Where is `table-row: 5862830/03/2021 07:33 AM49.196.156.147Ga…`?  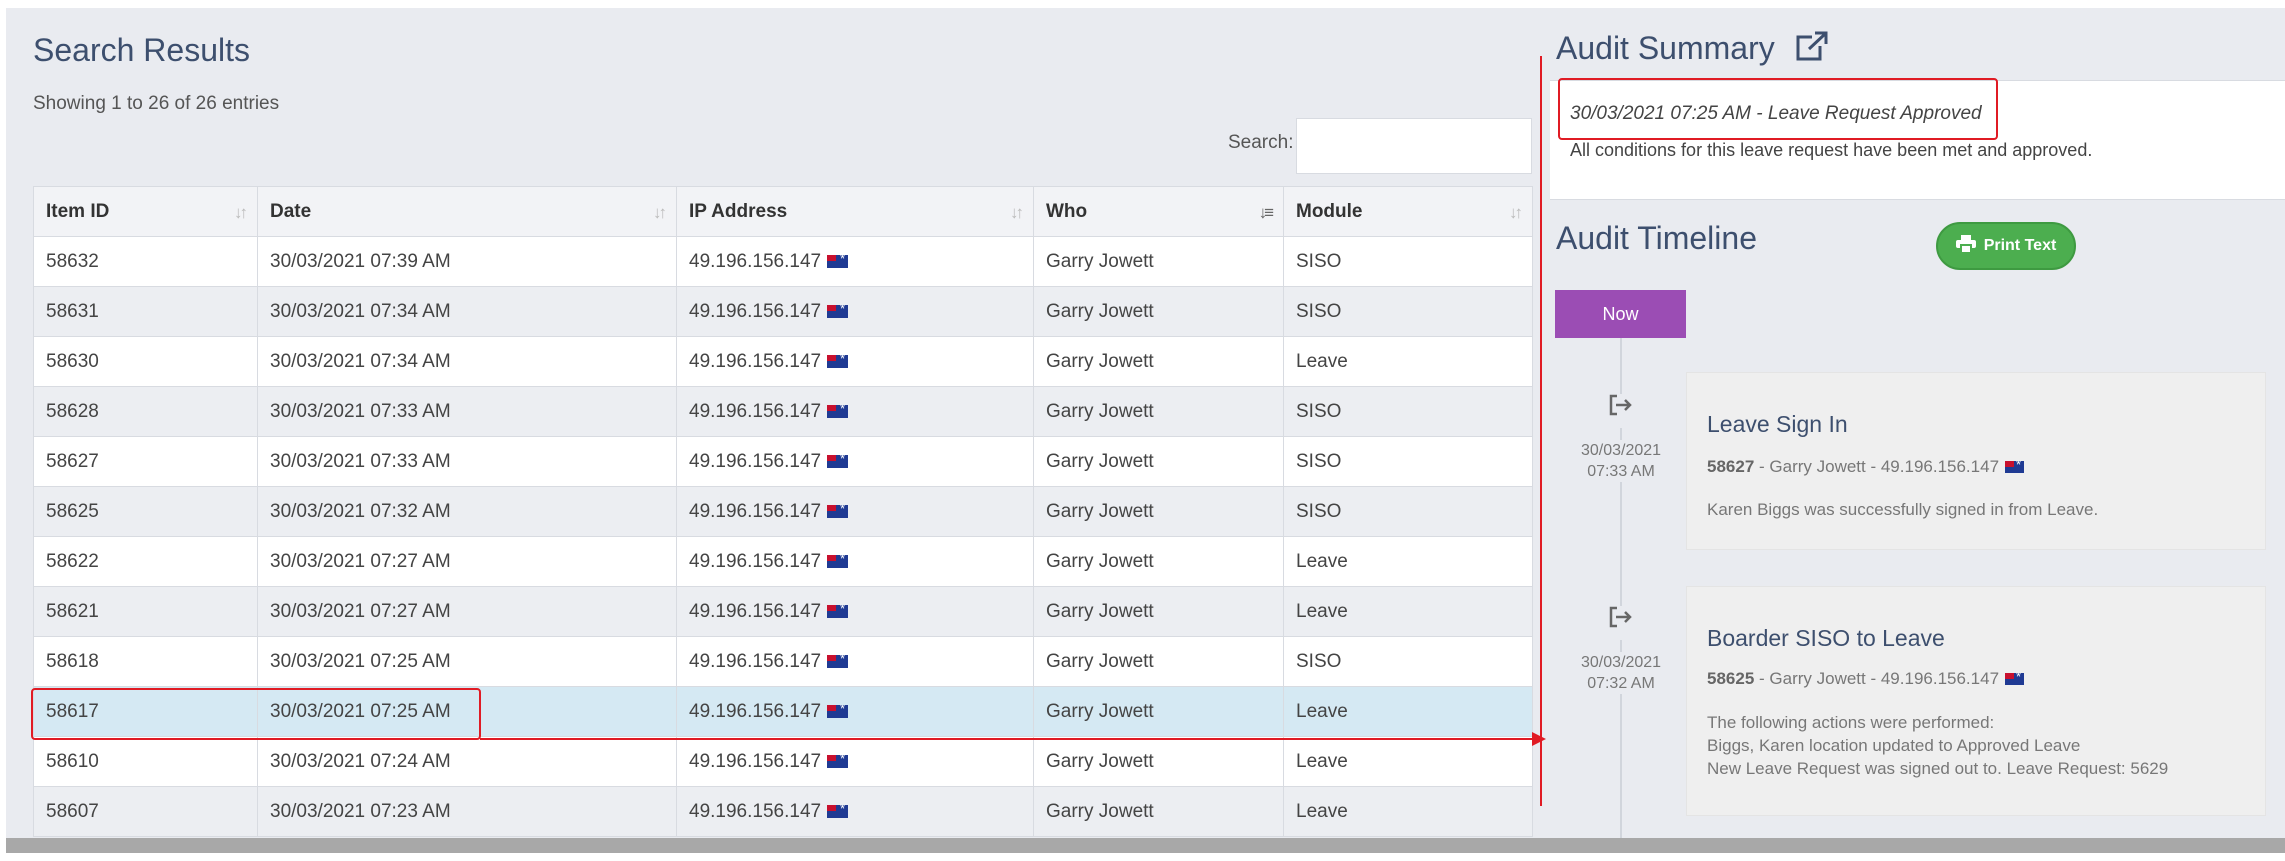
table-row: 5862830/03/2021 07:33 AM49.196.156.147Ga… is located at coordinates (783, 411).